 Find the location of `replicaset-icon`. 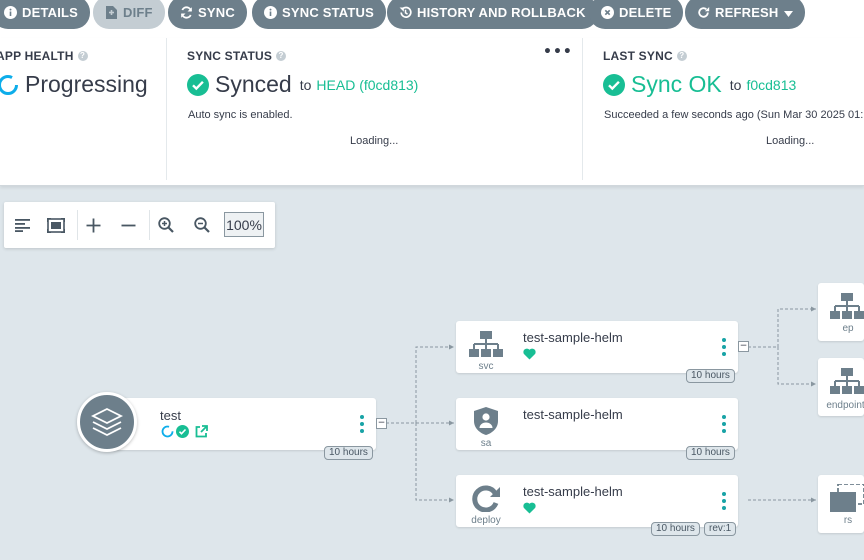

replicaset-icon is located at coordinates (847, 498).